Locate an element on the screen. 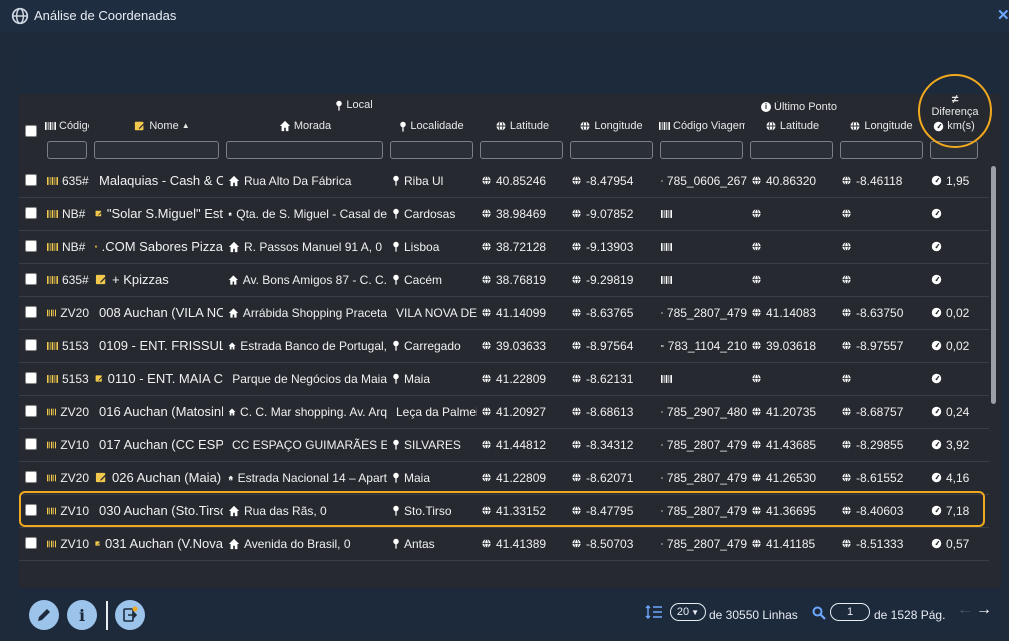  vertical-scrollbar is located at coordinates (993, 285).